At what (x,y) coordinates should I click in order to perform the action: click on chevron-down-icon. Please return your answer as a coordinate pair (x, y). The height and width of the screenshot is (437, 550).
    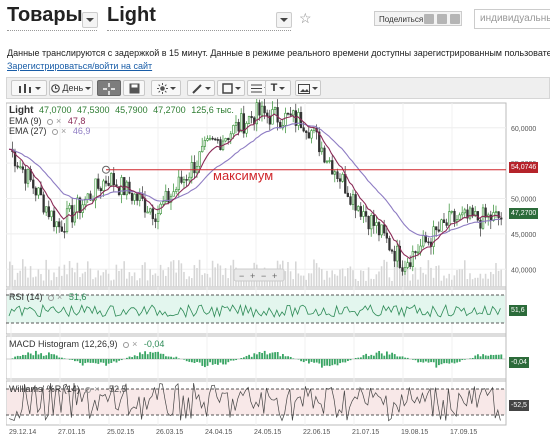
    Looking at the image, I should click on (284, 20).